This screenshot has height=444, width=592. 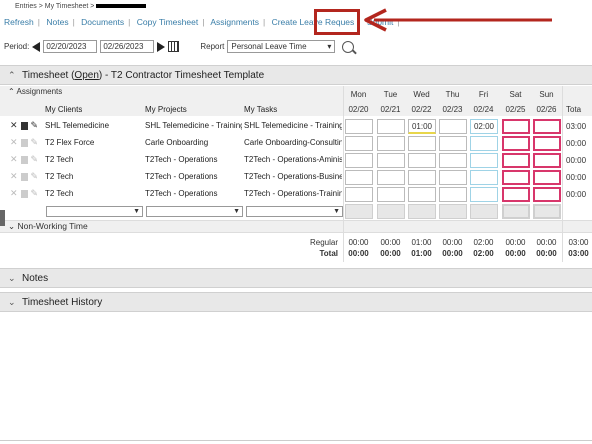 I want to click on add-project-select: ▼, so click(x=194, y=211).